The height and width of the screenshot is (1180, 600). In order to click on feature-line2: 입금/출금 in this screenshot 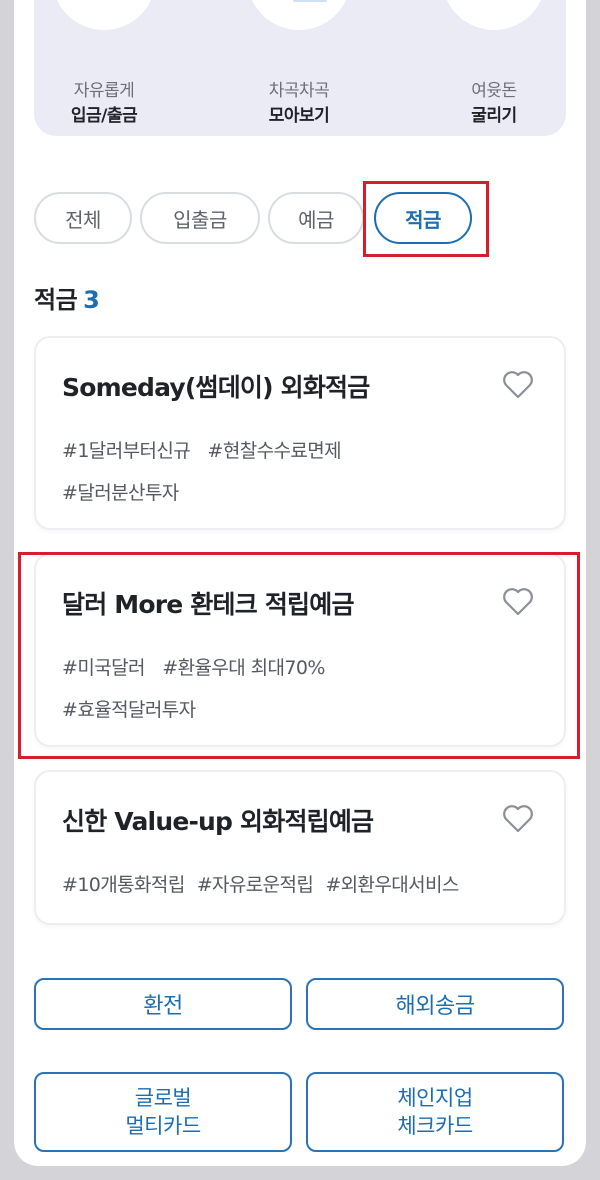, I will do `click(104, 116)`.